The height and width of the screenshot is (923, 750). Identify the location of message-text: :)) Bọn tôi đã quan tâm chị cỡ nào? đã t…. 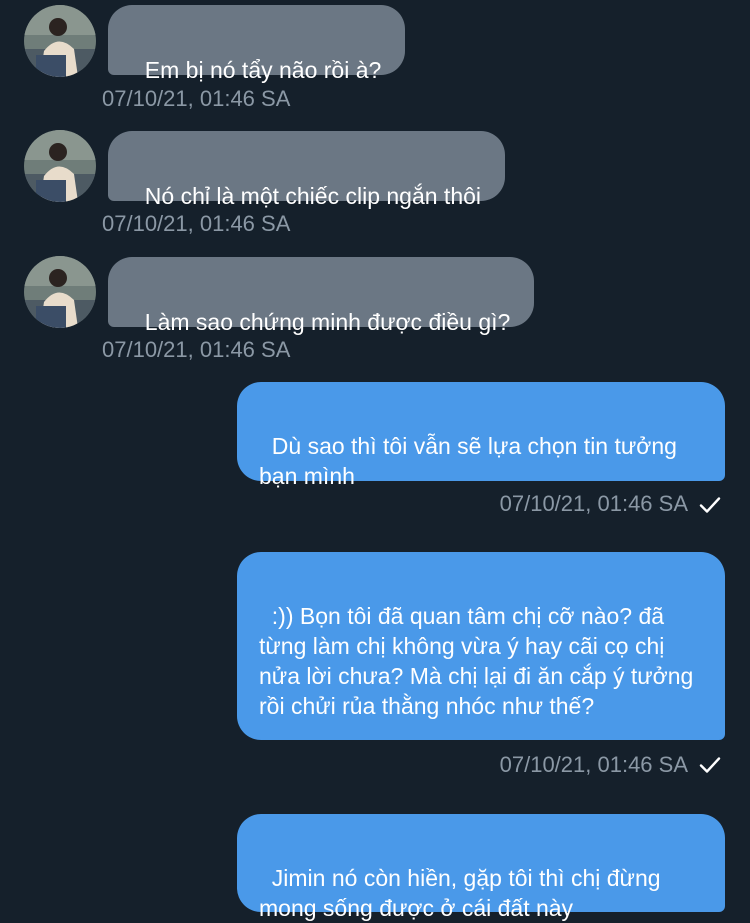
(479, 661).